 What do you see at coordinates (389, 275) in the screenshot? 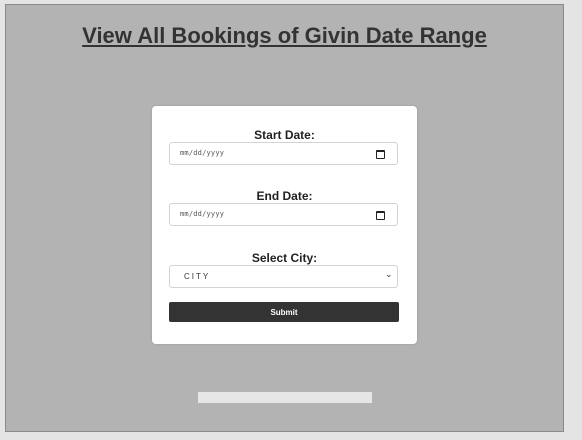
I see `chevron-down-icon: ⌄` at bounding box center [389, 275].